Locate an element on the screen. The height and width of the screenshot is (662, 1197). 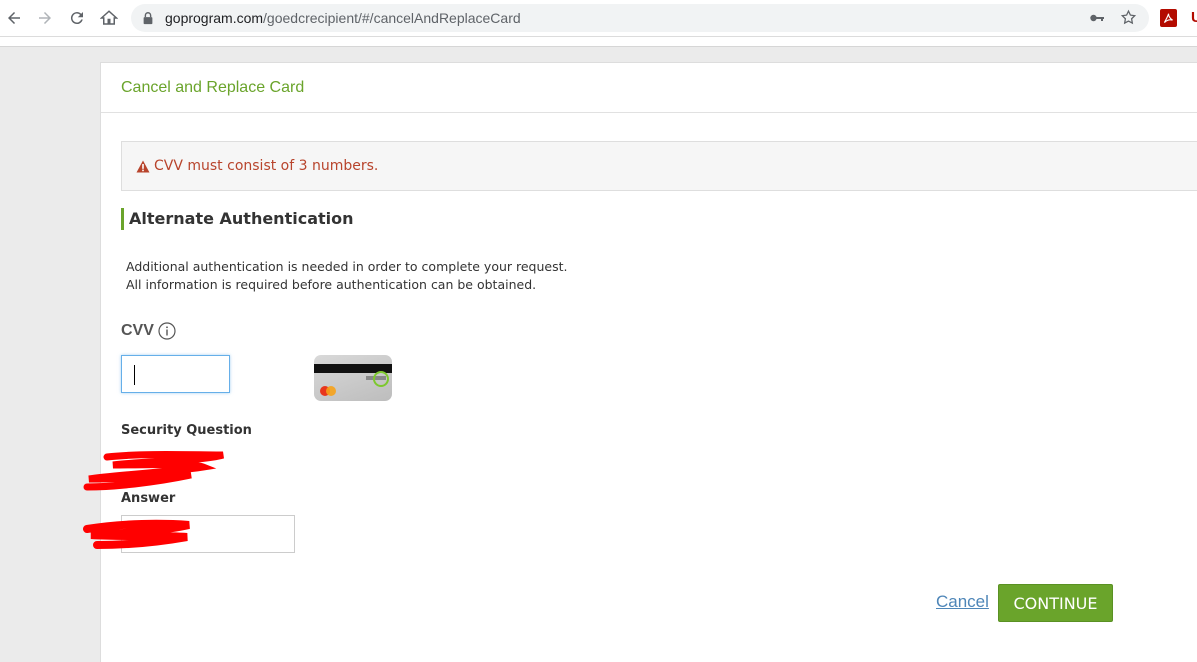
forward-icon is located at coordinates (45, 18).